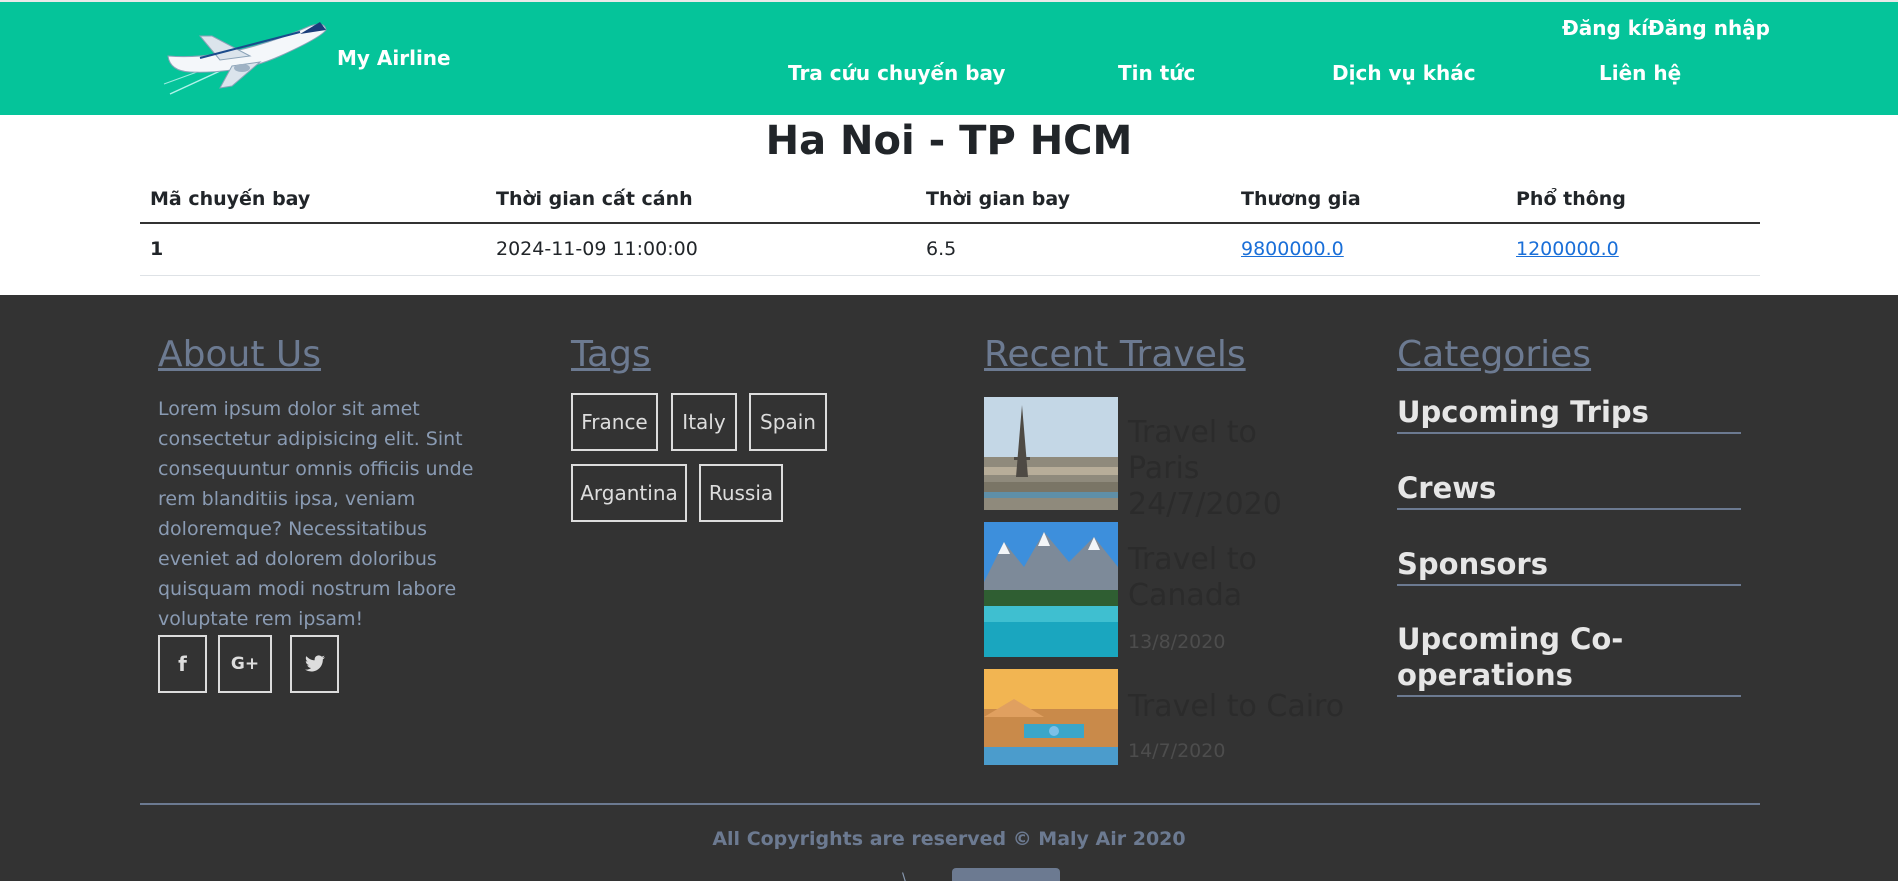 This screenshot has width=1898, height=881. What do you see at coordinates (1633, 249) in the screenshot?
I see `economy-fare-cell: 1200000.0` at bounding box center [1633, 249].